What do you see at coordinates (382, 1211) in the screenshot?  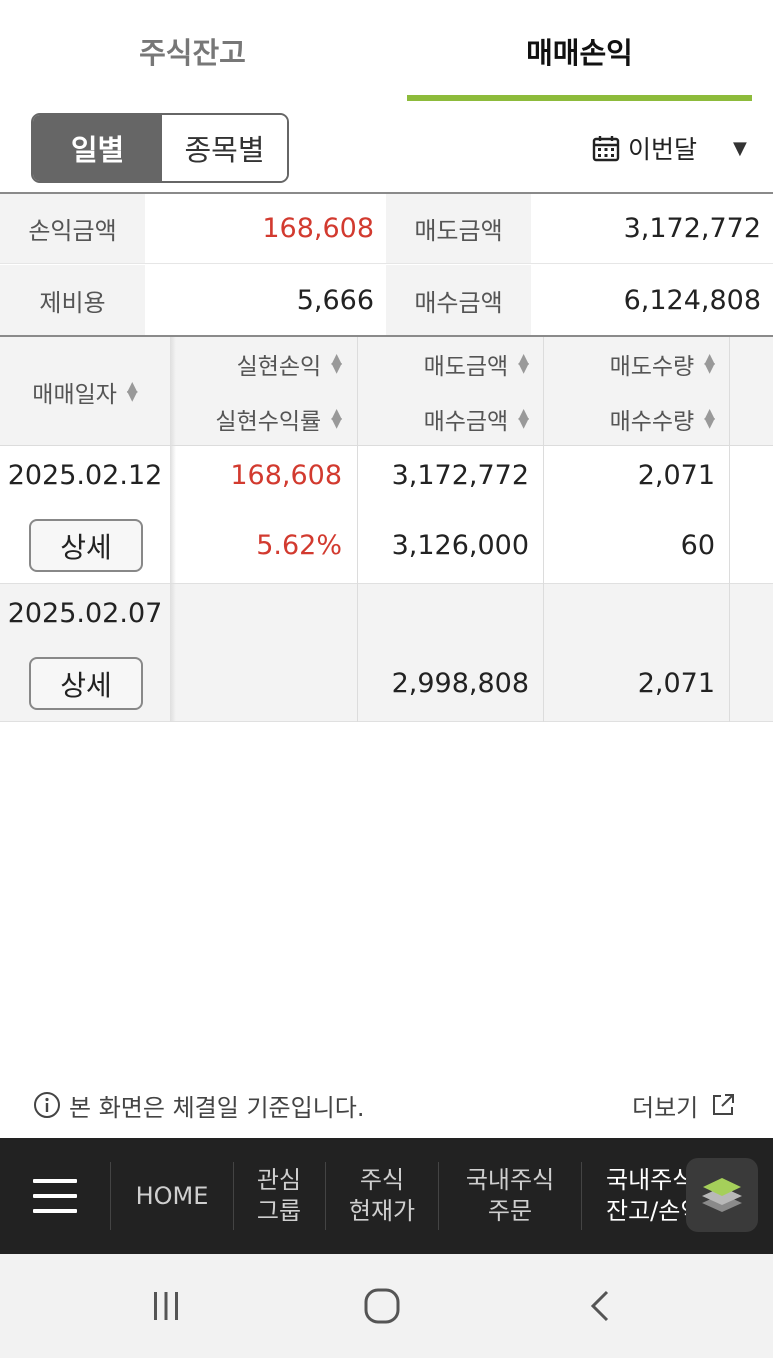 I see `nav-stock-price-label: 현재가` at bounding box center [382, 1211].